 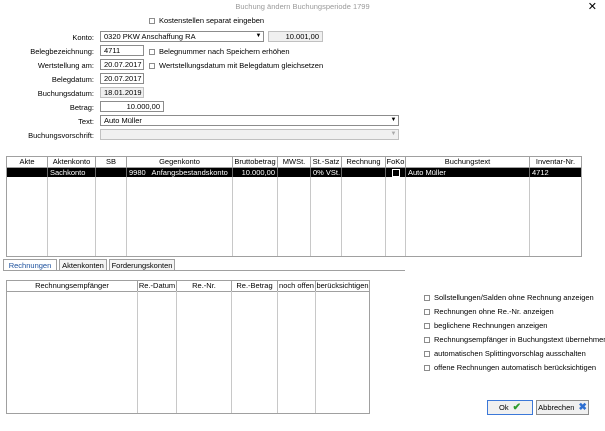 What do you see at coordinates (27, 162) in the screenshot?
I see `col-header-akte: Akte` at bounding box center [27, 162].